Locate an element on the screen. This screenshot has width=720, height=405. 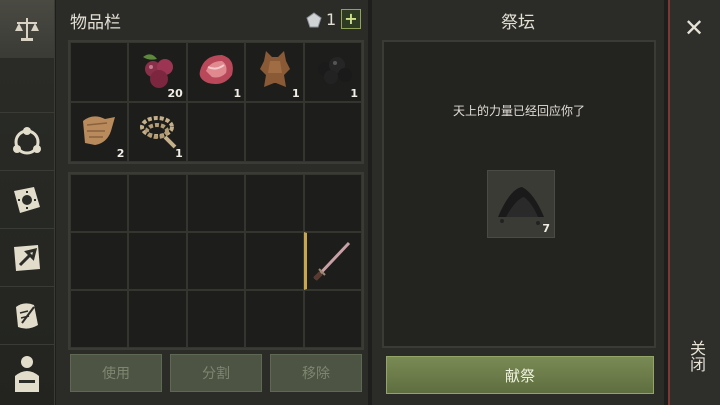
triad-icon is located at coordinates (27, 141).